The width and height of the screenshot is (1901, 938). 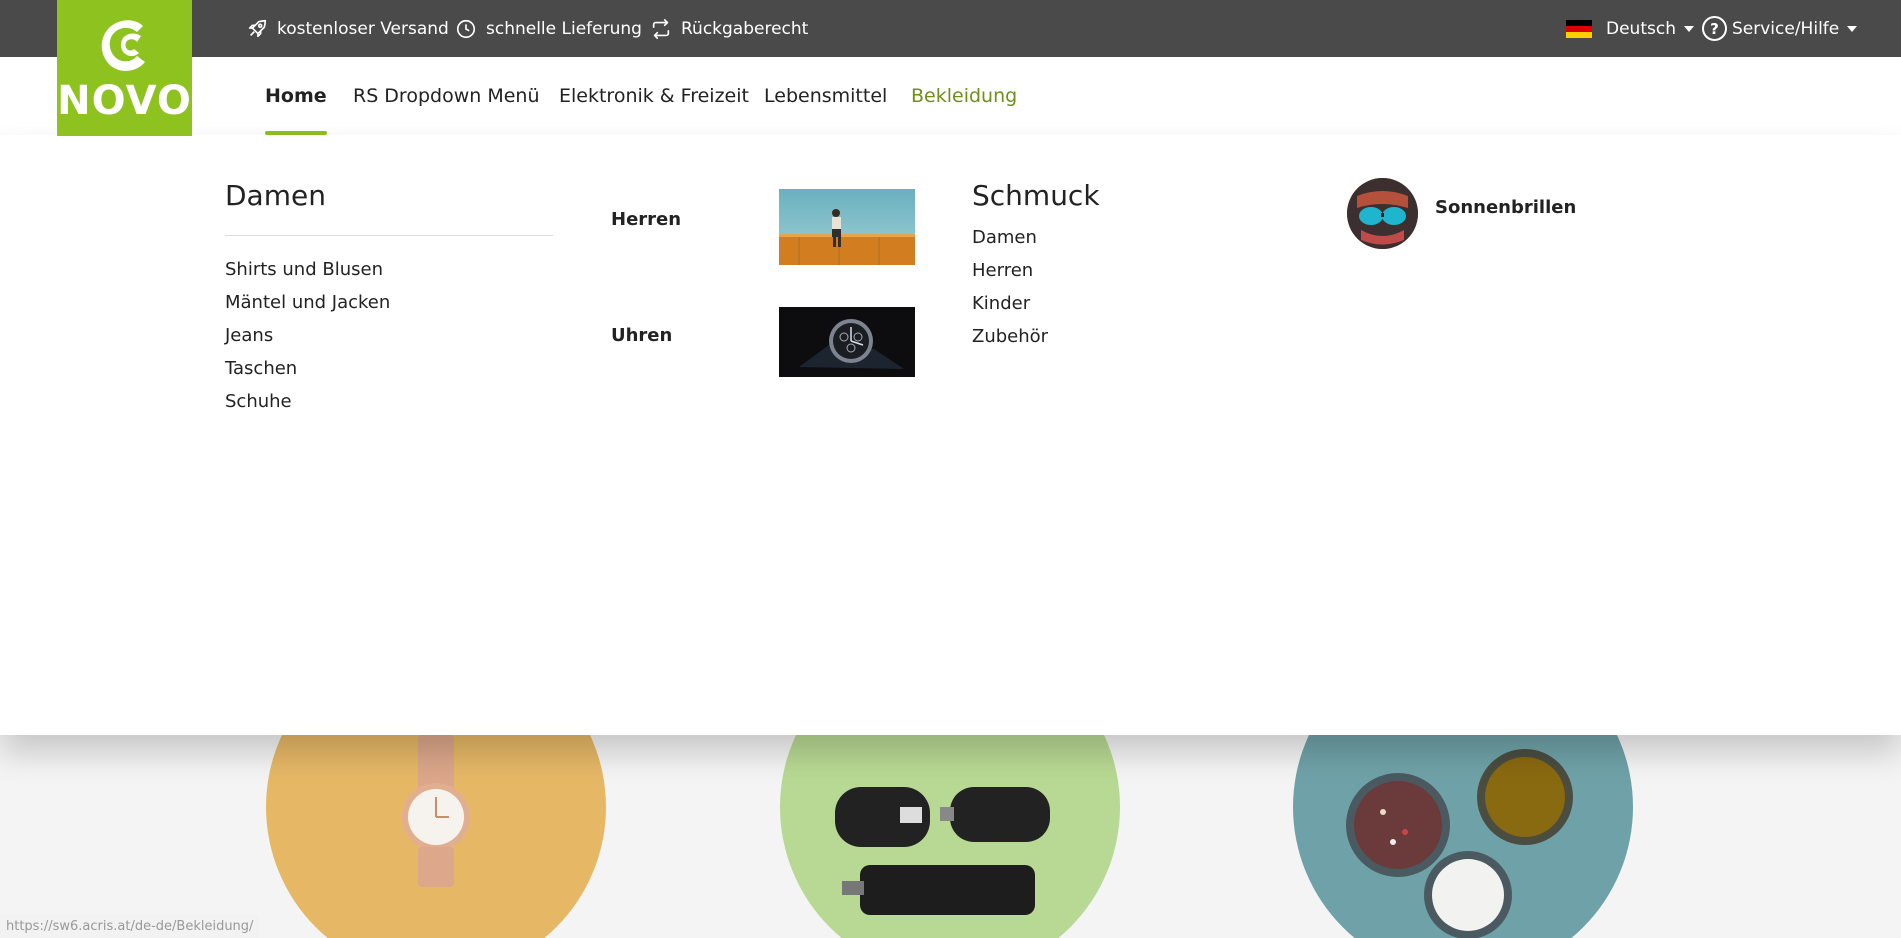 I want to click on return-icon, so click(x=661, y=28).